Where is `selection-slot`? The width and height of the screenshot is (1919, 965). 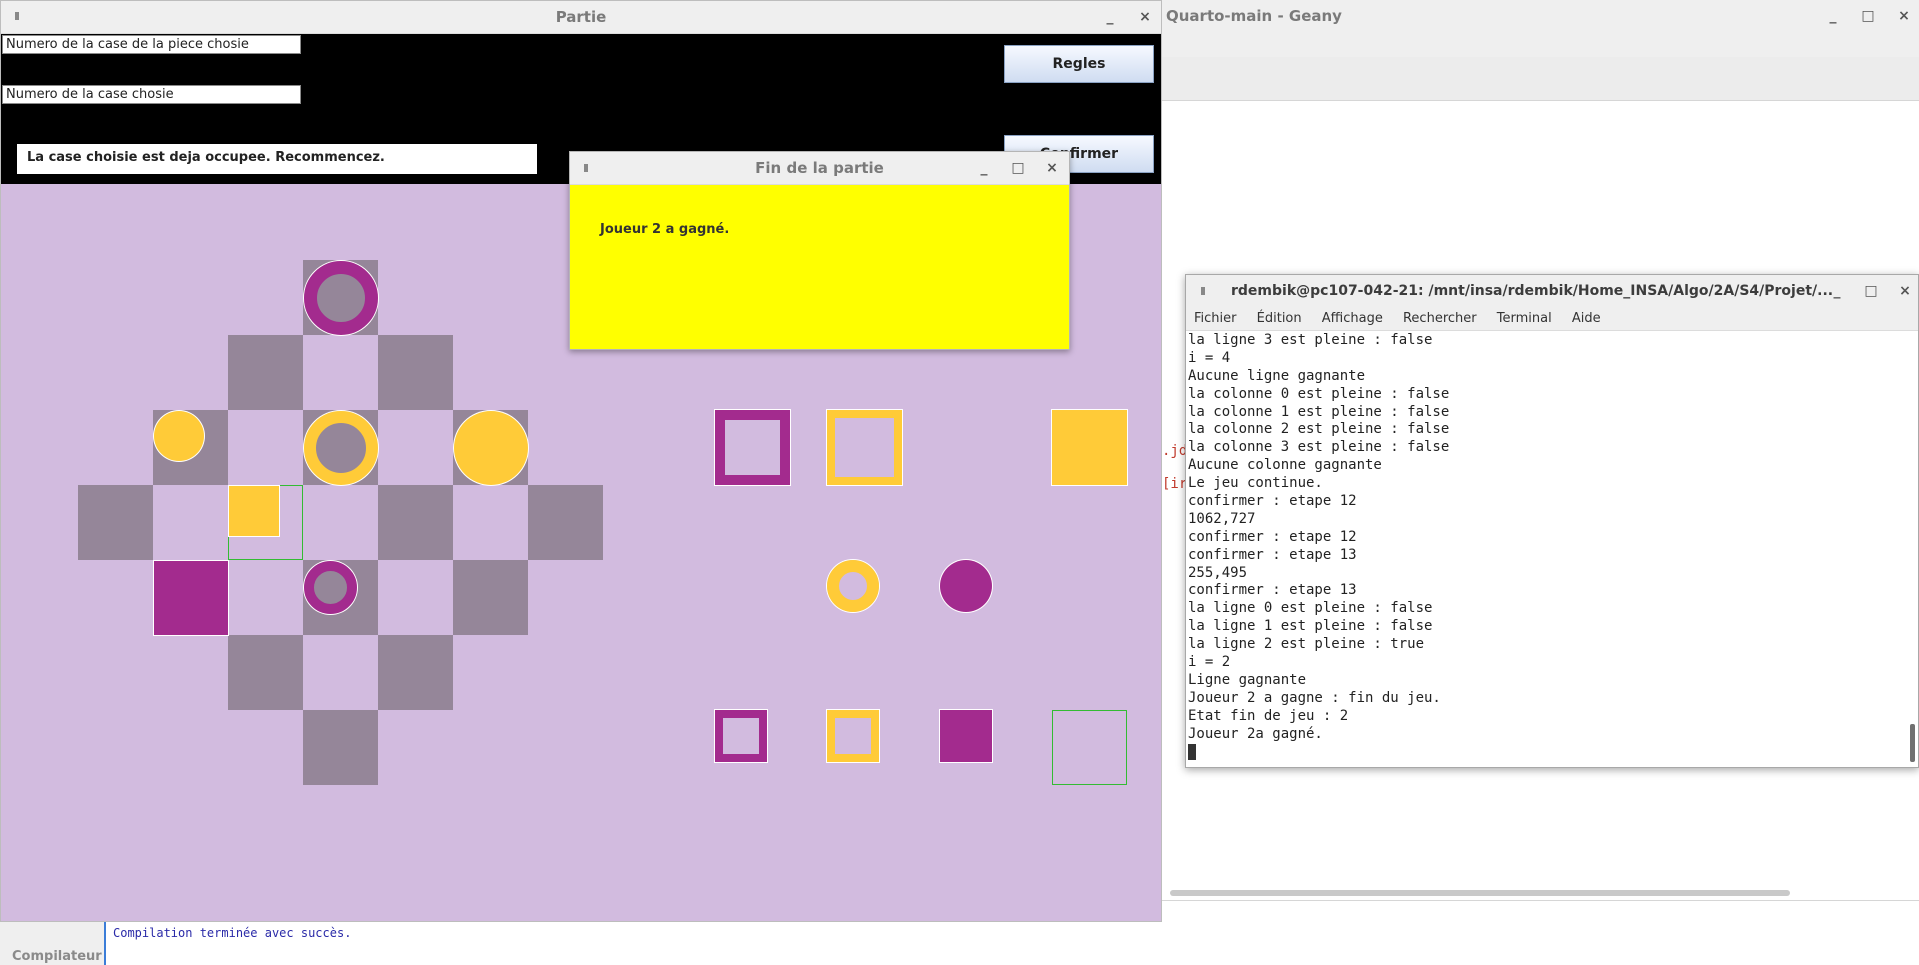 selection-slot is located at coordinates (1089, 747).